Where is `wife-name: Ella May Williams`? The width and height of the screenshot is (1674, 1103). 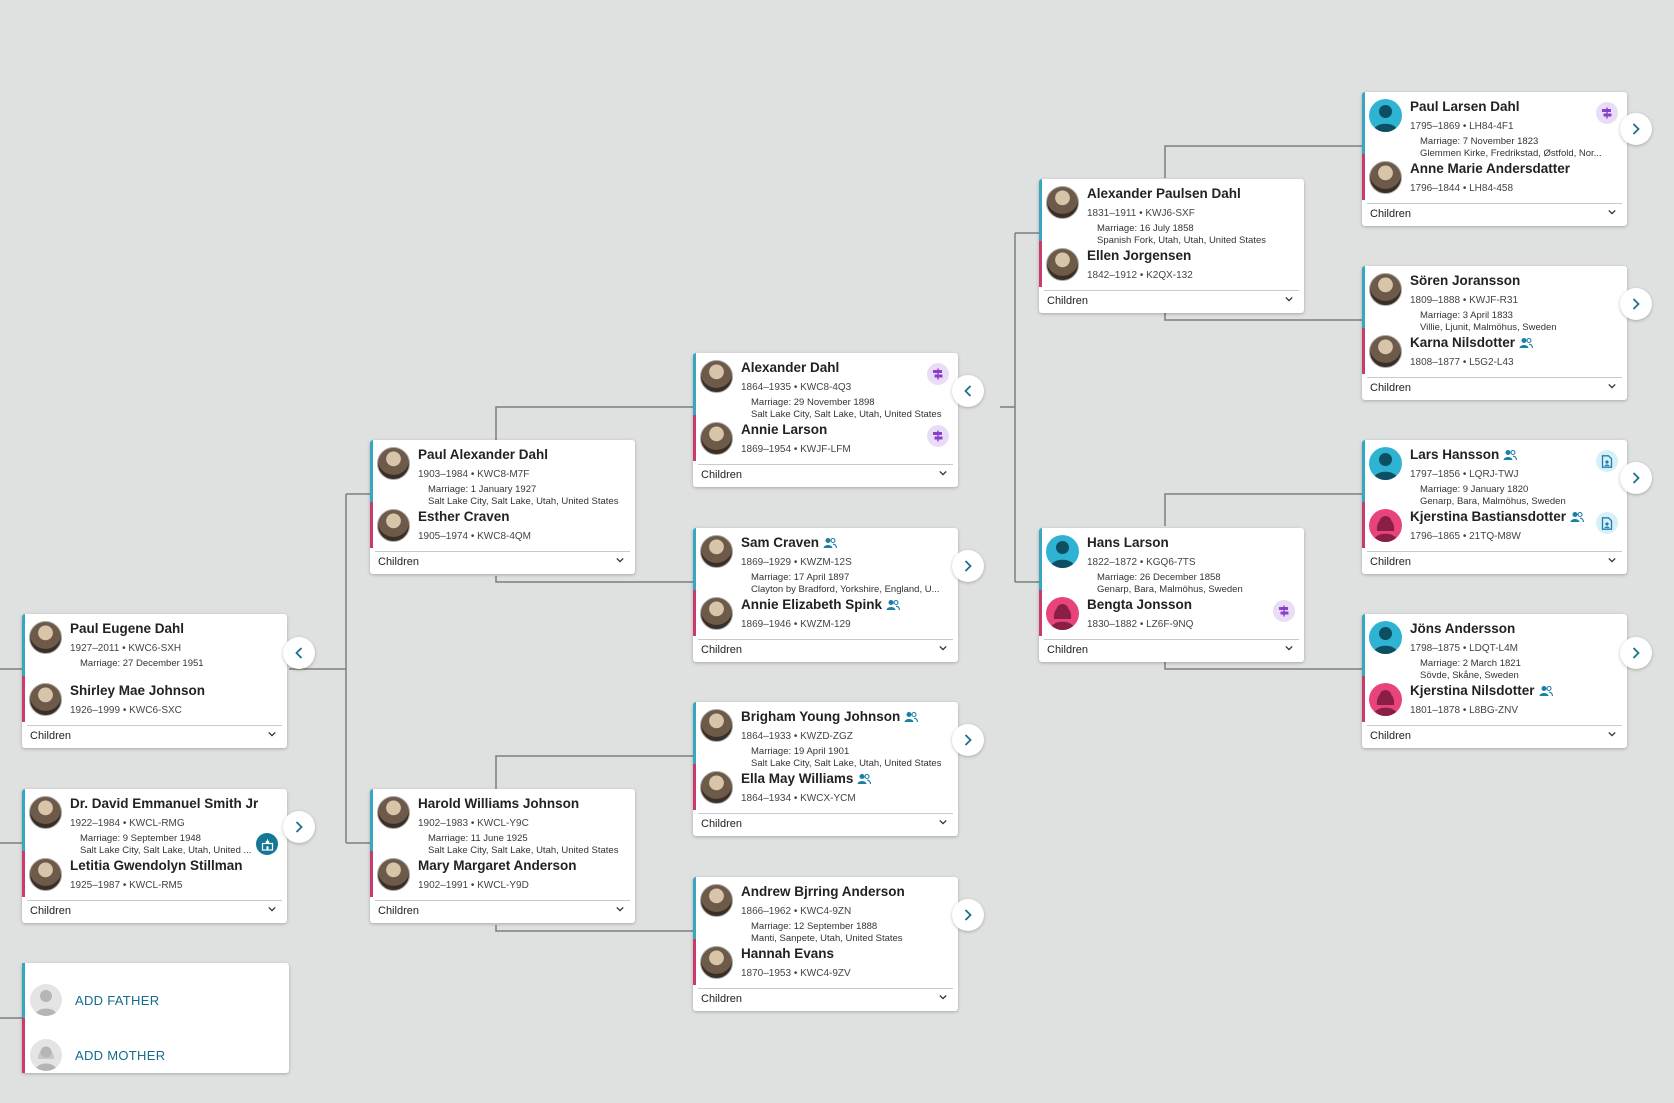
wife-name: Ella May Williams is located at coordinates (806, 778).